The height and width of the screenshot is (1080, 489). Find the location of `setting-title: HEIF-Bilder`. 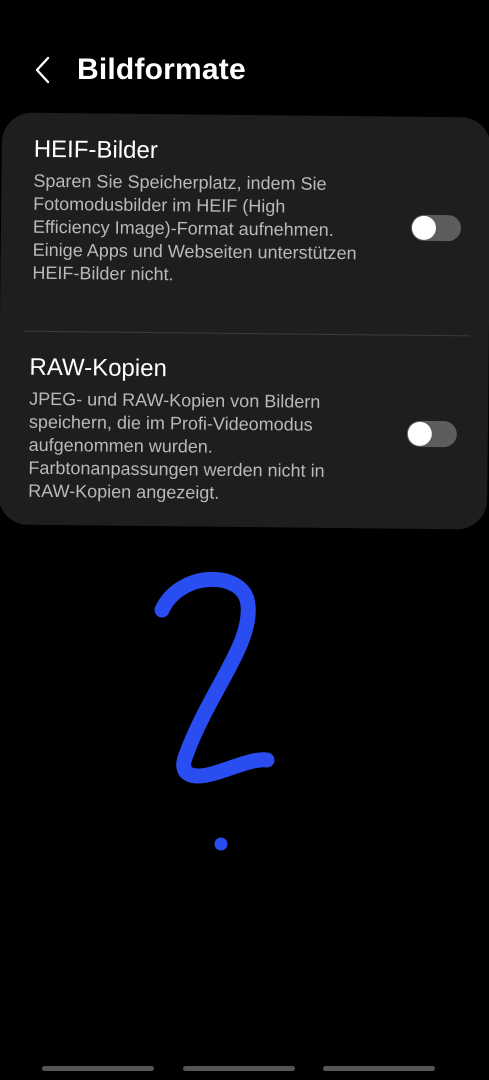

setting-title: HEIF-Bilder is located at coordinates (95, 150).